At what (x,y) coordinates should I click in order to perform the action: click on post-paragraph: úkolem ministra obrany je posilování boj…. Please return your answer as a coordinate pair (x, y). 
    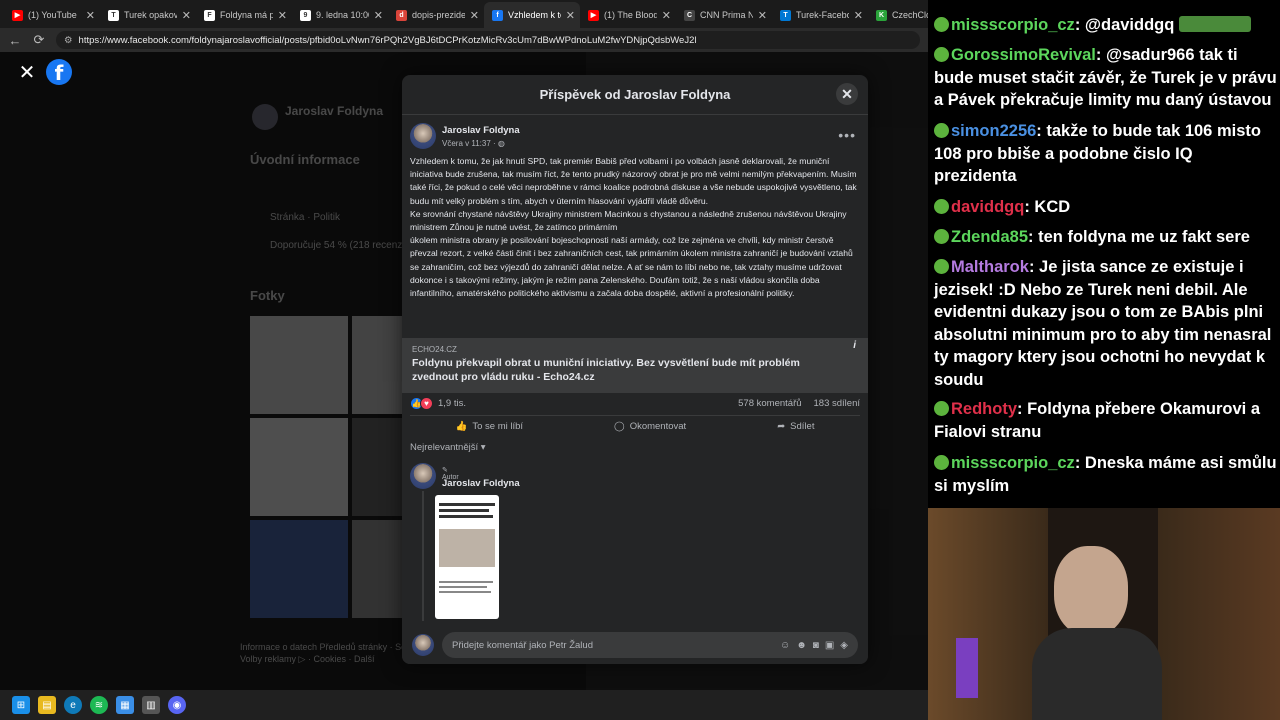
    Looking at the image, I should click on (631, 267).